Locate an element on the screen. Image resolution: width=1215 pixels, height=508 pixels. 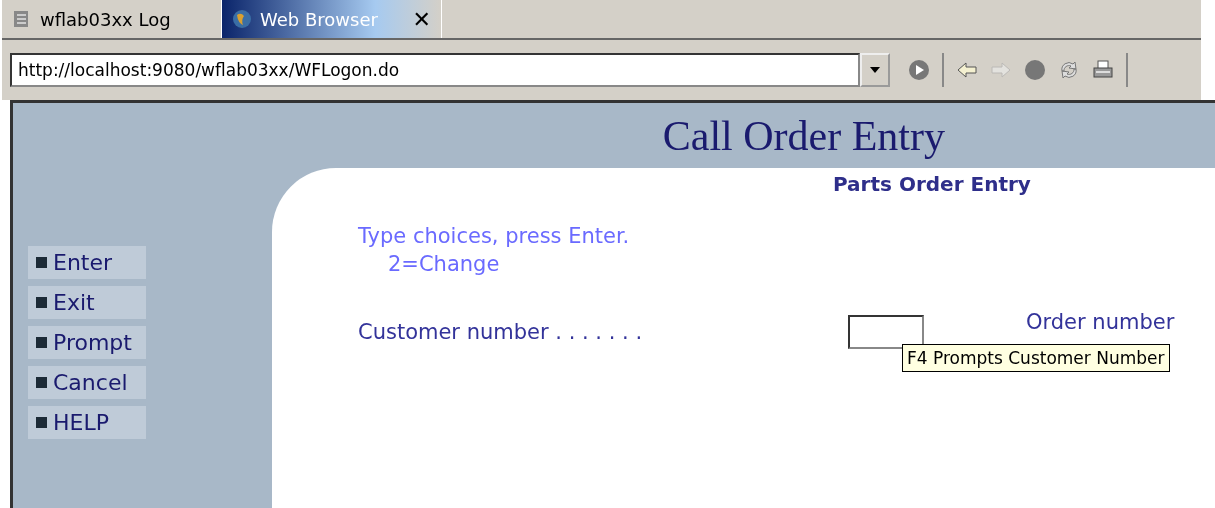
caret-icon is located at coordinates (875, 70).